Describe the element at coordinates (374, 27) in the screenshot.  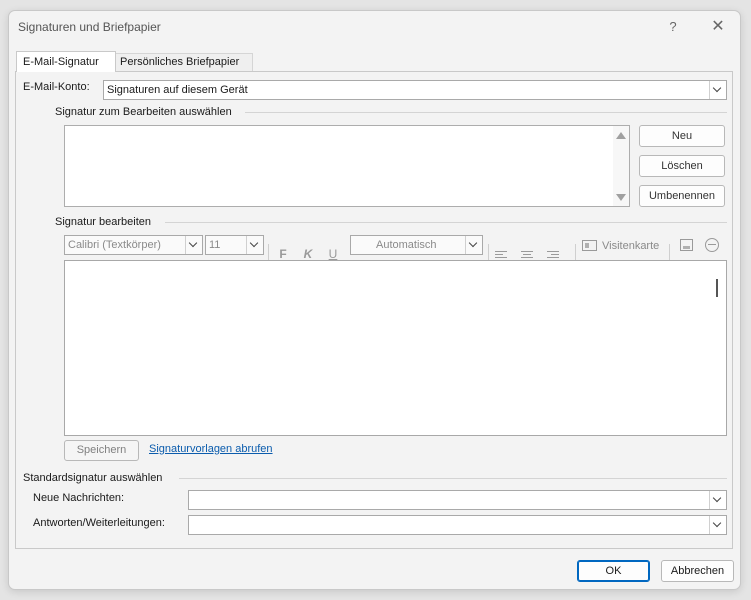
I see `title-bar: Signaturen und Briefpapier ? ✕` at that location.